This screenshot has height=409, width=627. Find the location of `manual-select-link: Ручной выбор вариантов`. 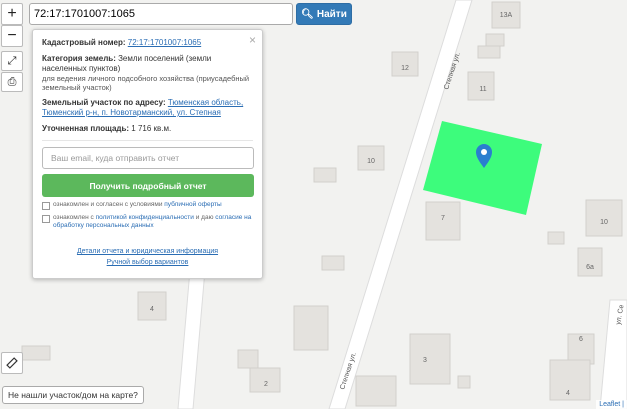

manual-select-link: Ручной выбор вариантов is located at coordinates (147, 262).